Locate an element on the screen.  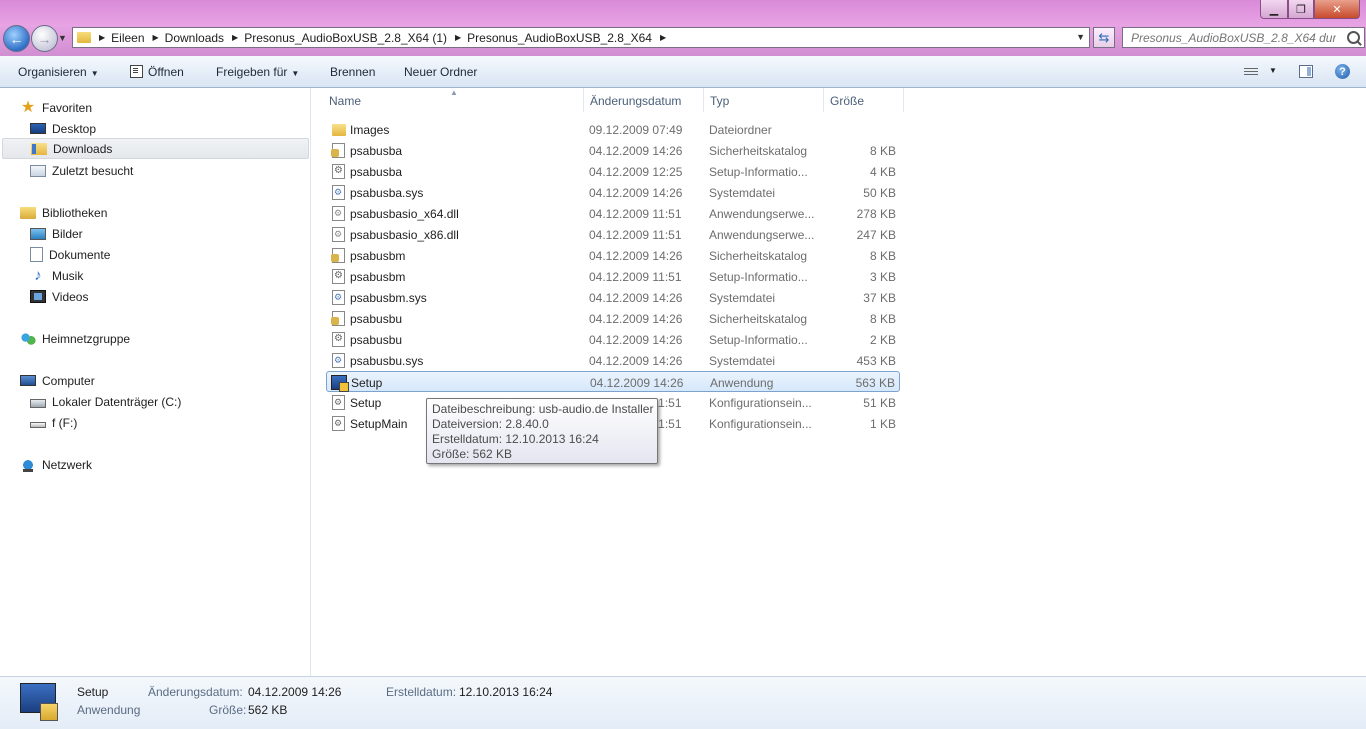
application-icon is located at coordinates (40, 702).